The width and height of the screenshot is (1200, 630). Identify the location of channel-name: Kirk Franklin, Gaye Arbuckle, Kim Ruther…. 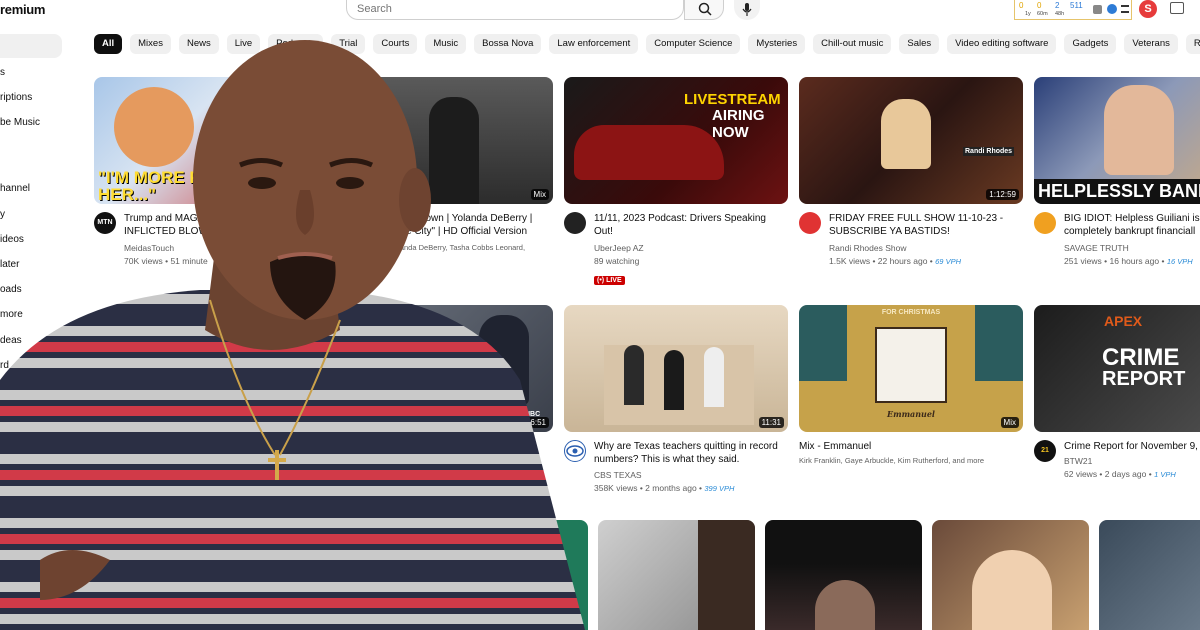
(911, 460).